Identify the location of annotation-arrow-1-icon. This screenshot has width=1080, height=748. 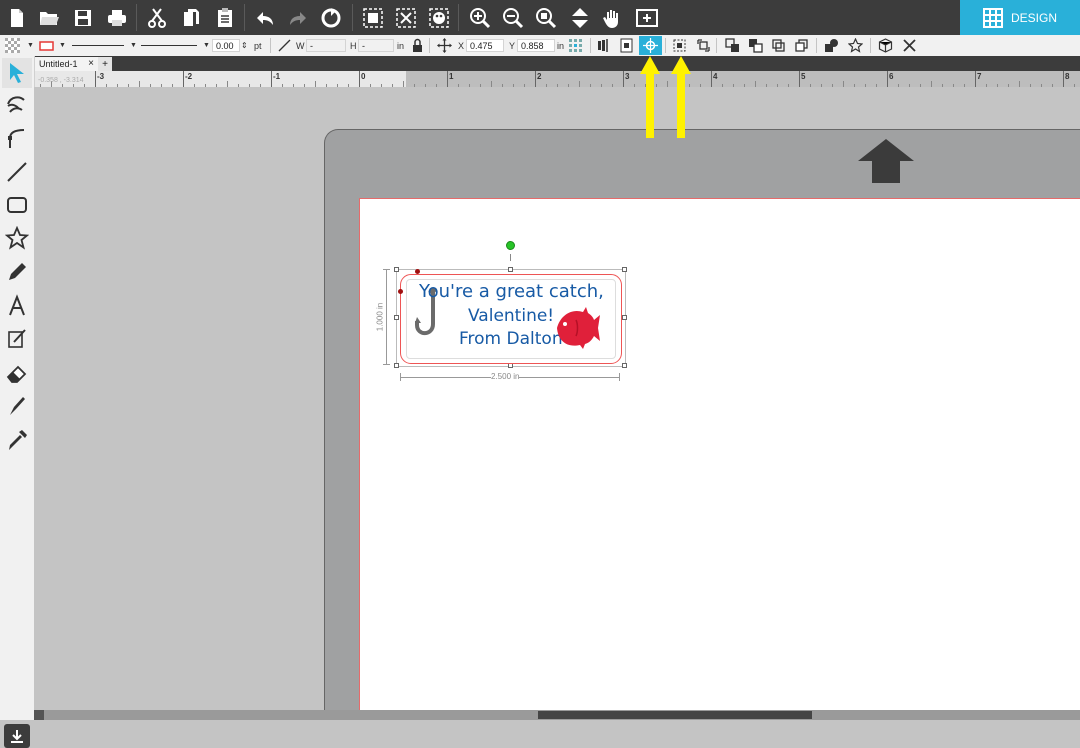
(650, 97).